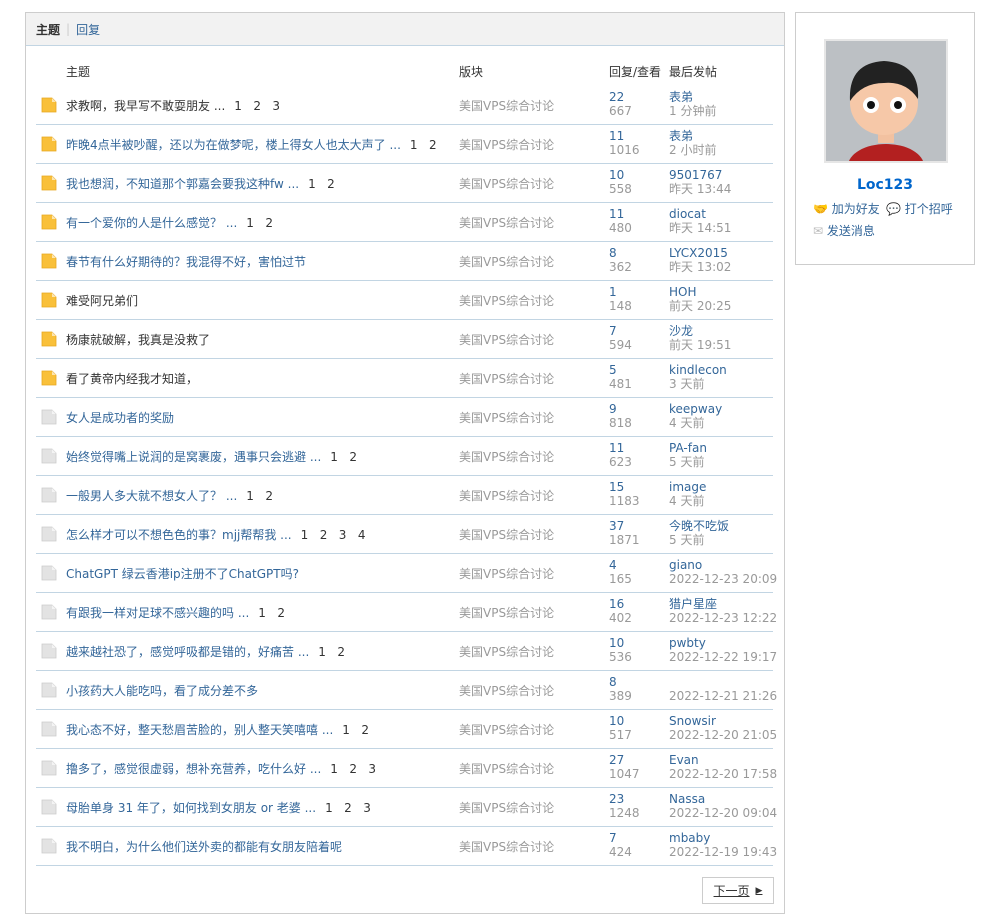  Describe the element at coordinates (723, 604) in the screenshot. I see `last-poster-link: 猎户星座` at that location.